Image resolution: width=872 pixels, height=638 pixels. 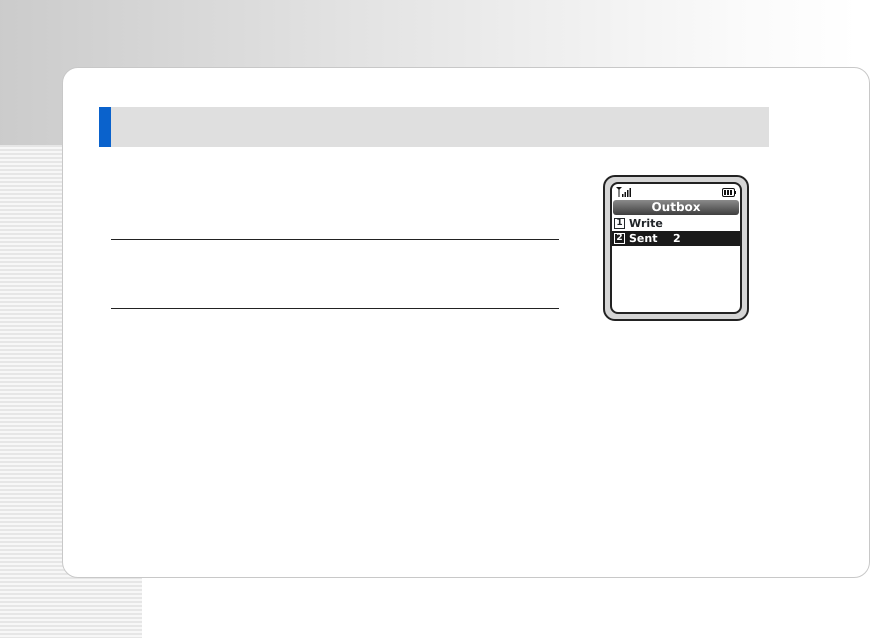 I want to click on signal-icon, so click(x=624, y=192).